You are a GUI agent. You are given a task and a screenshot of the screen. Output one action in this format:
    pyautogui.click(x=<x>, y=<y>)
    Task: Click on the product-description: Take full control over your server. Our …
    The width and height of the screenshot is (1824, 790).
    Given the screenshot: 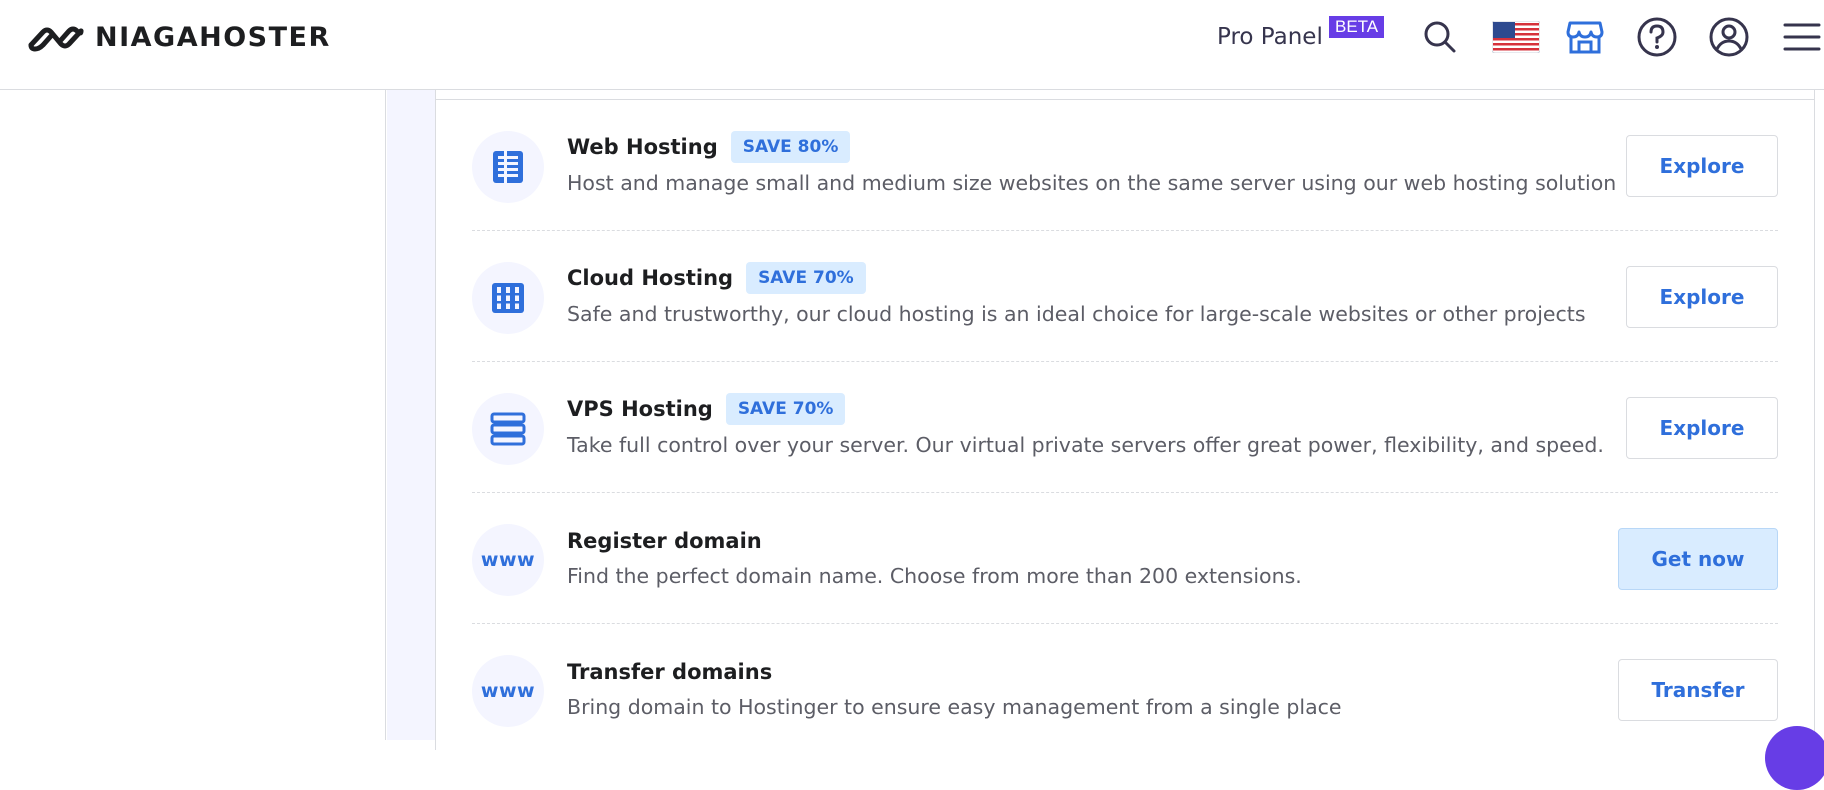 What is the action you would take?
    pyautogui.click(x=1085, y=445)
    